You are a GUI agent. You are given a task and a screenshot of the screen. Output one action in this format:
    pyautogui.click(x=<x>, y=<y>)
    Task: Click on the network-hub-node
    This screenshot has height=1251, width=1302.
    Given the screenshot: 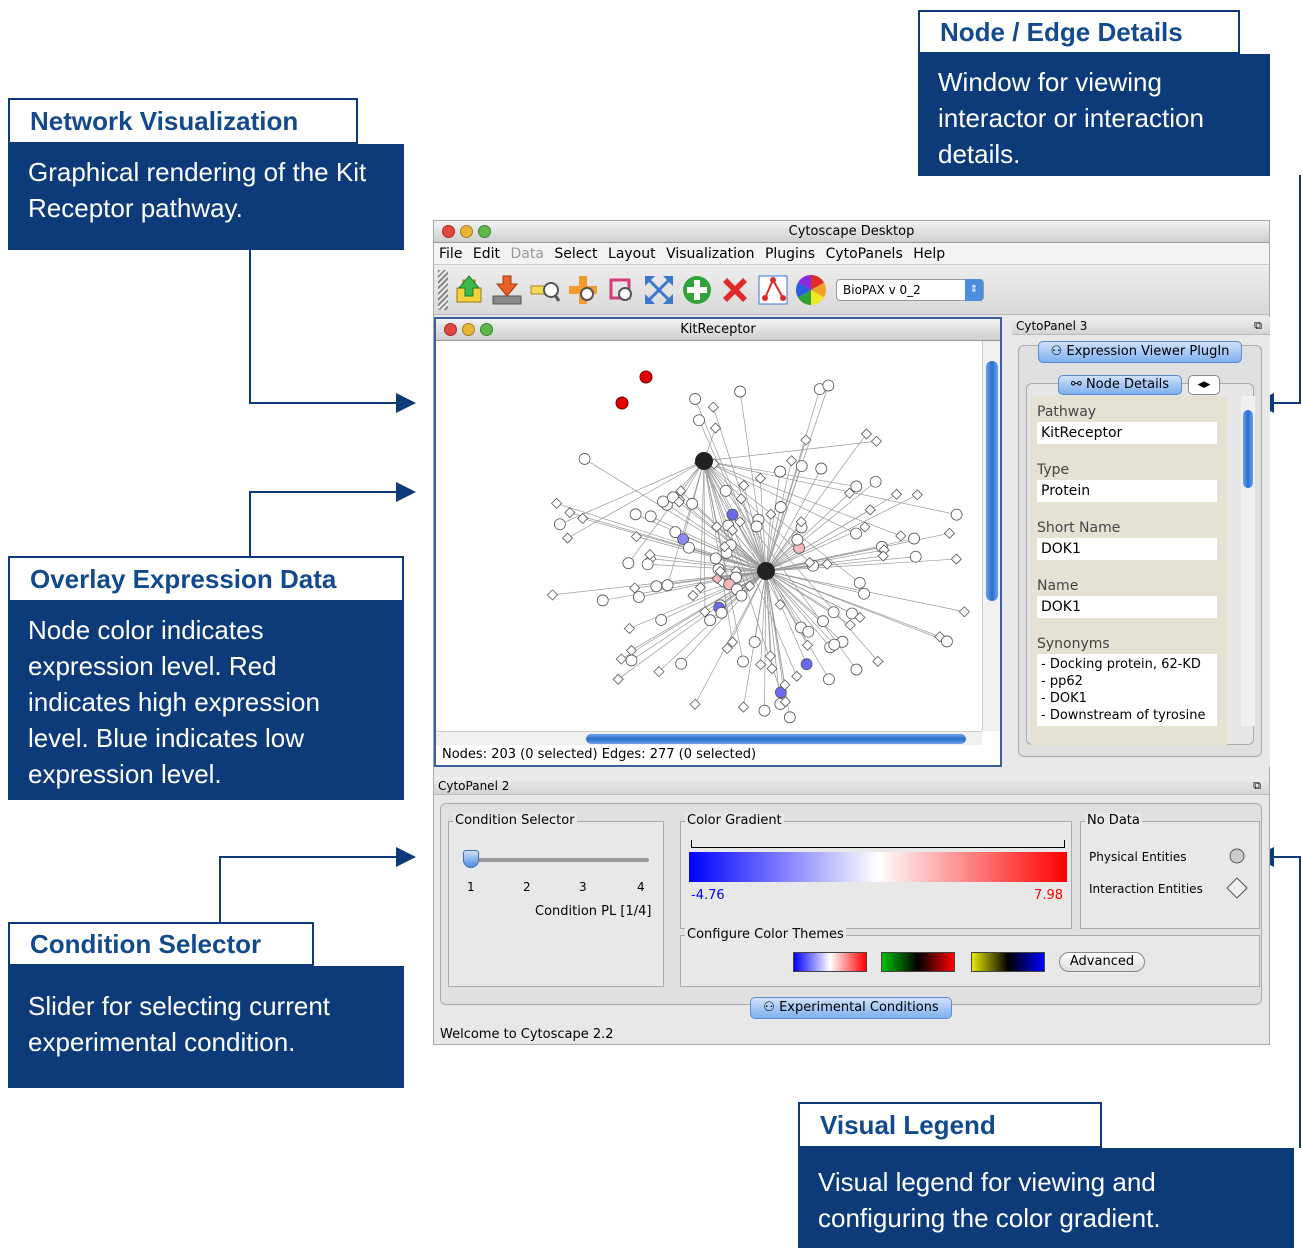 What is the action you would take?
    pyautogui.click(x=766, y=571)
    